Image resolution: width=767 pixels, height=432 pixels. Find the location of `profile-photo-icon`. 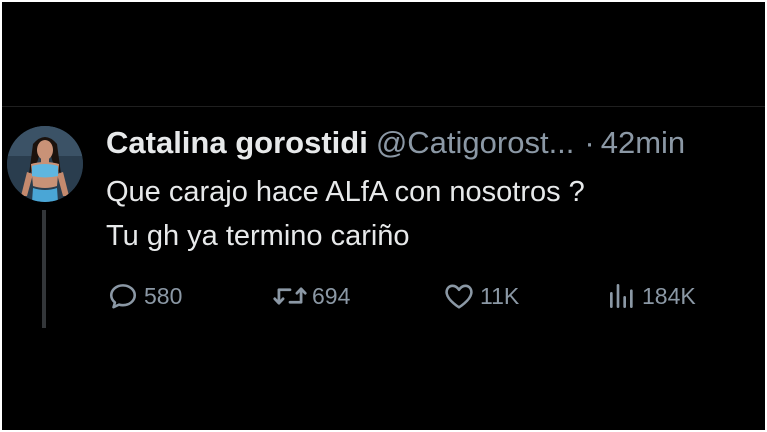

profile-photo-icon is located at coordinates (45, 164).